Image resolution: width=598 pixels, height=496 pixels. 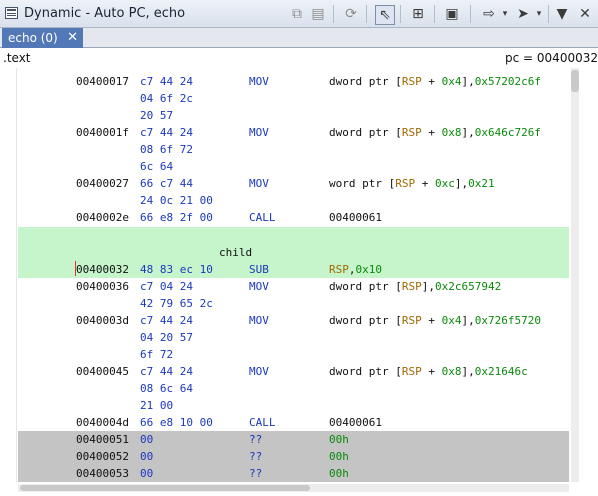 I want to click on bytes: 66 e8 2f 00, so click(x=176, y=217).